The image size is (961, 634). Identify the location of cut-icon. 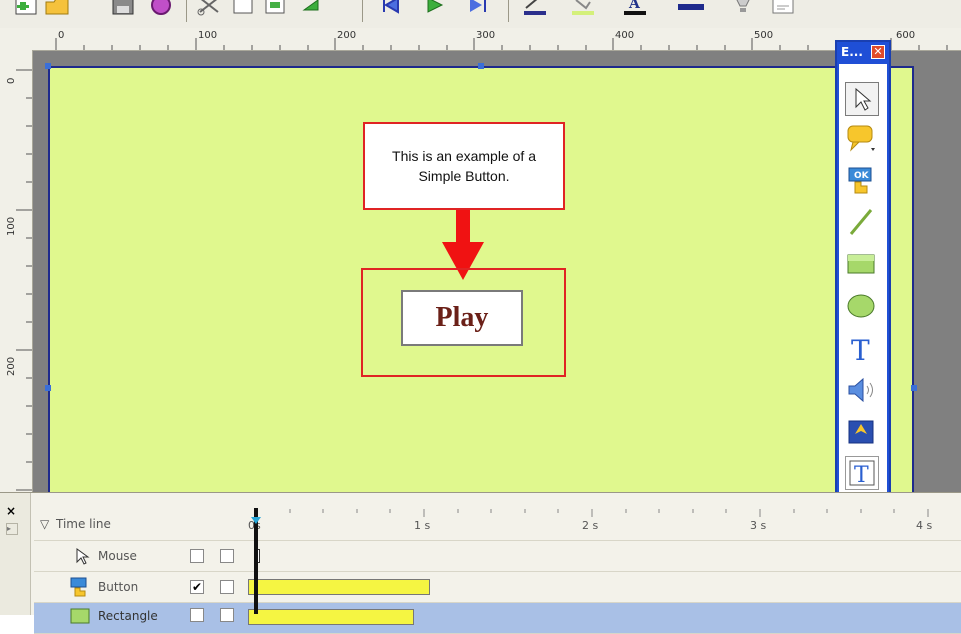
(209, 8).